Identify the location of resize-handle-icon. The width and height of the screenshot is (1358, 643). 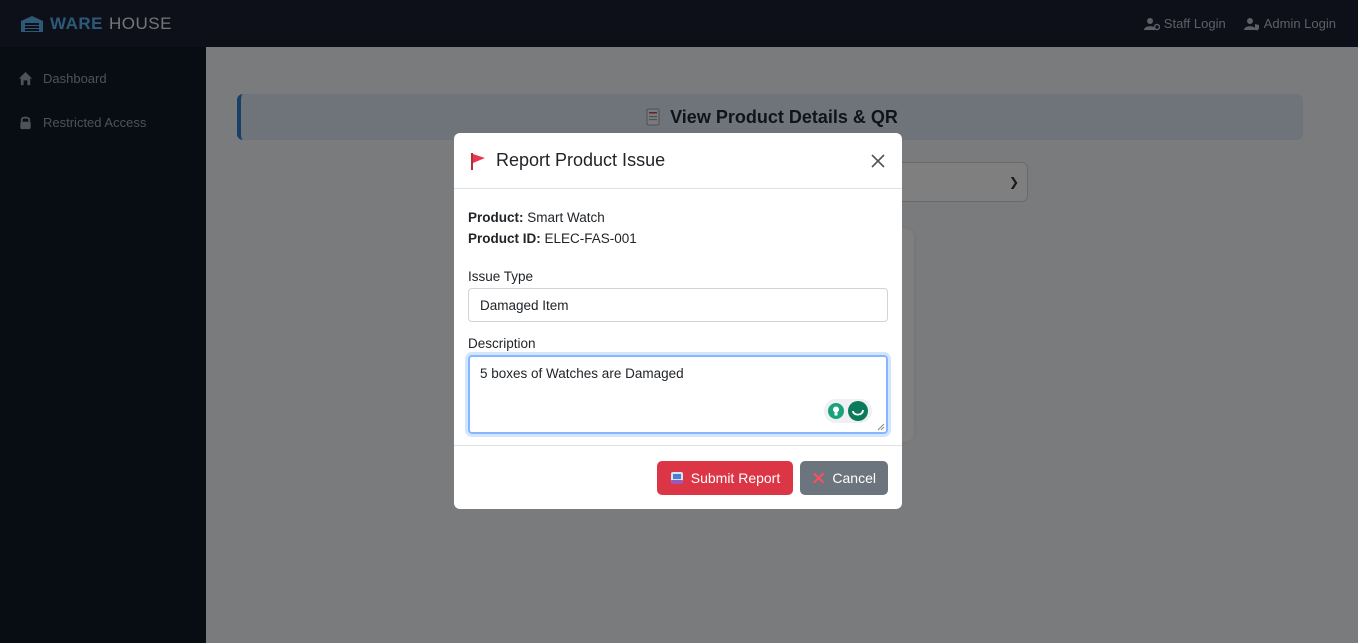
(881, 427).